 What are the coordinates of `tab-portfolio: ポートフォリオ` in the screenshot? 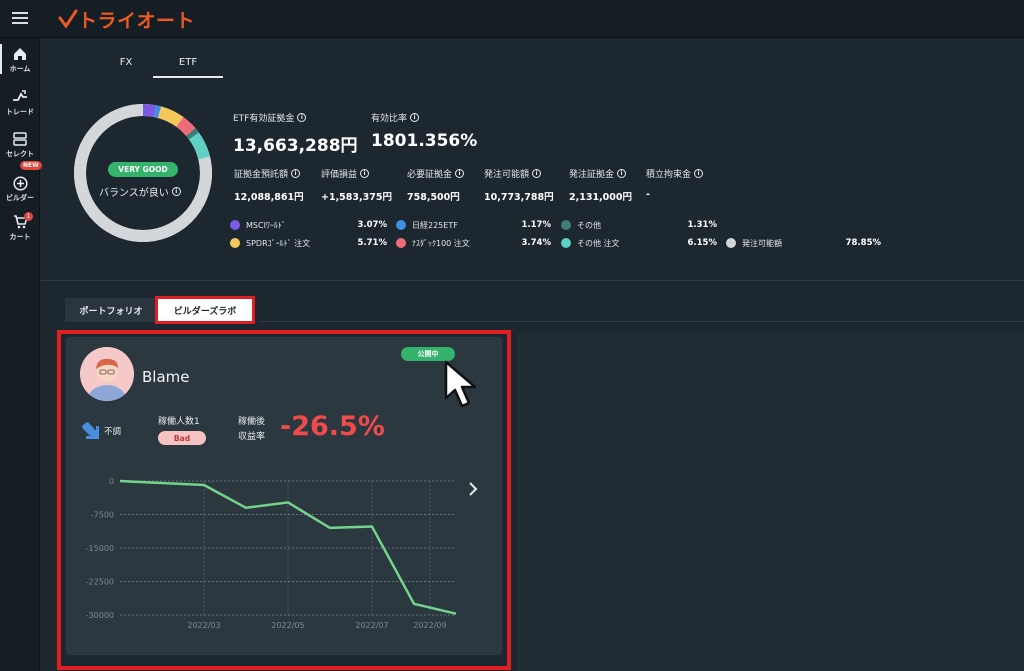 It's located at (111, 310).